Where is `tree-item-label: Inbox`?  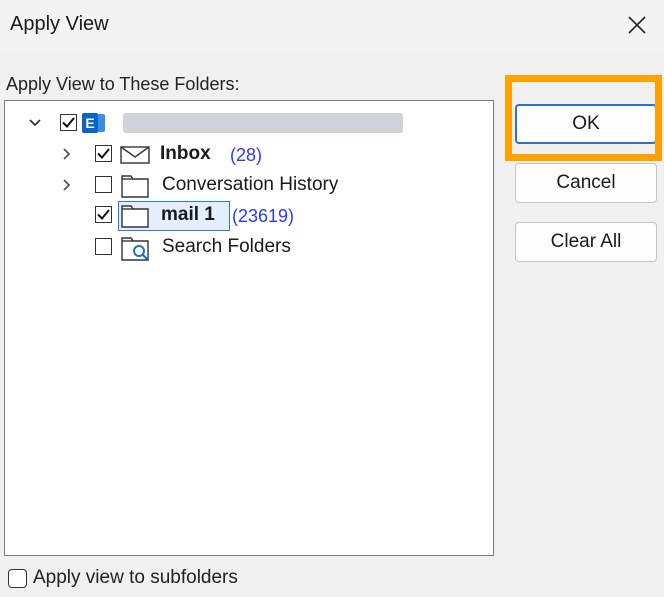
tree-item-label: Inbox is located at coordinates (185, 153).